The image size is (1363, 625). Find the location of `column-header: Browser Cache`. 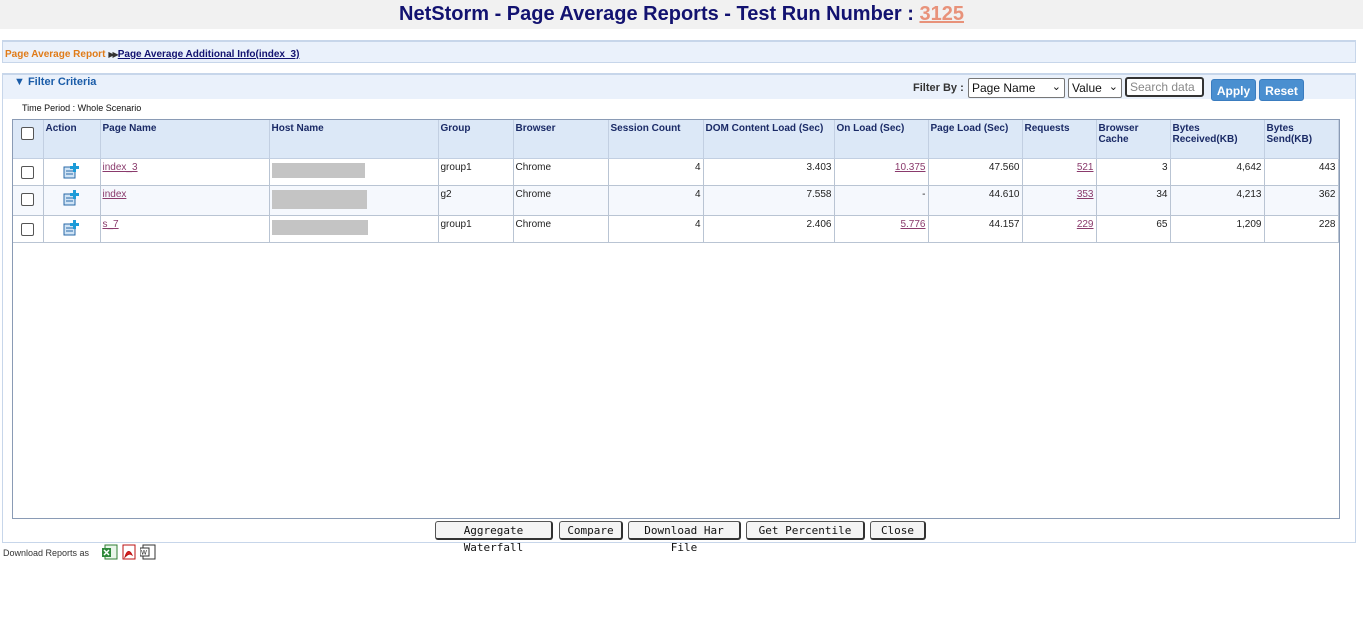

column-header: Browser Cache is located at coordinates (1133, 139).